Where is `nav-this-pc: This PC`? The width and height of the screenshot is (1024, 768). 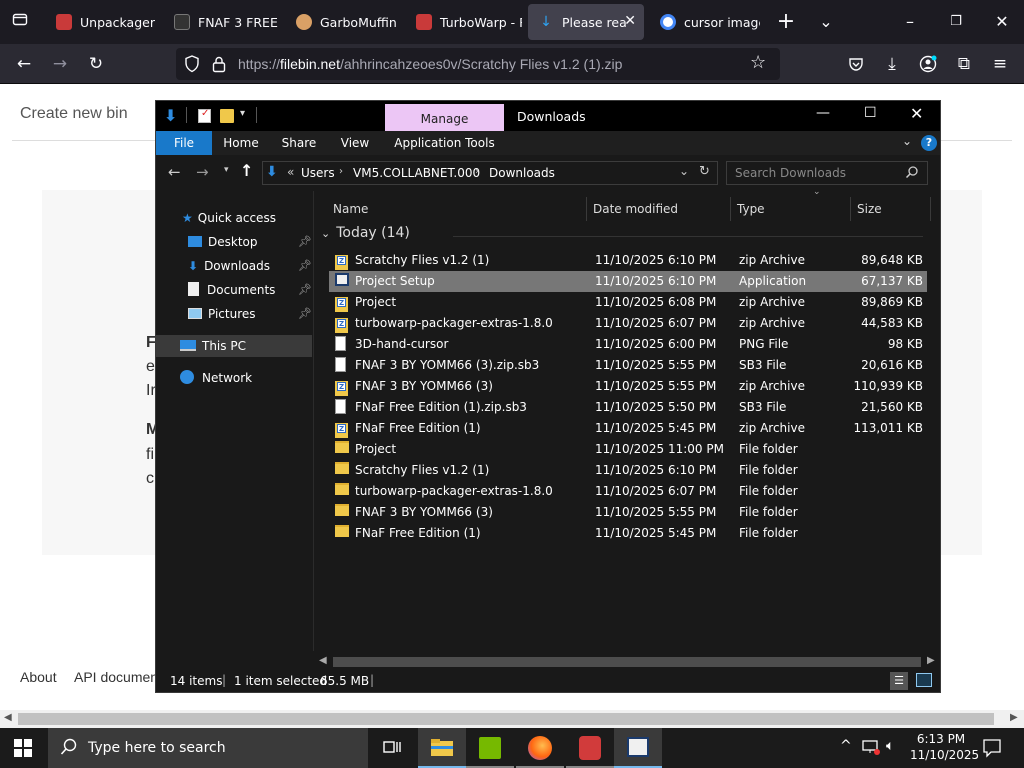 nav-this-pc: This PC is located at coordinates (234, 346).